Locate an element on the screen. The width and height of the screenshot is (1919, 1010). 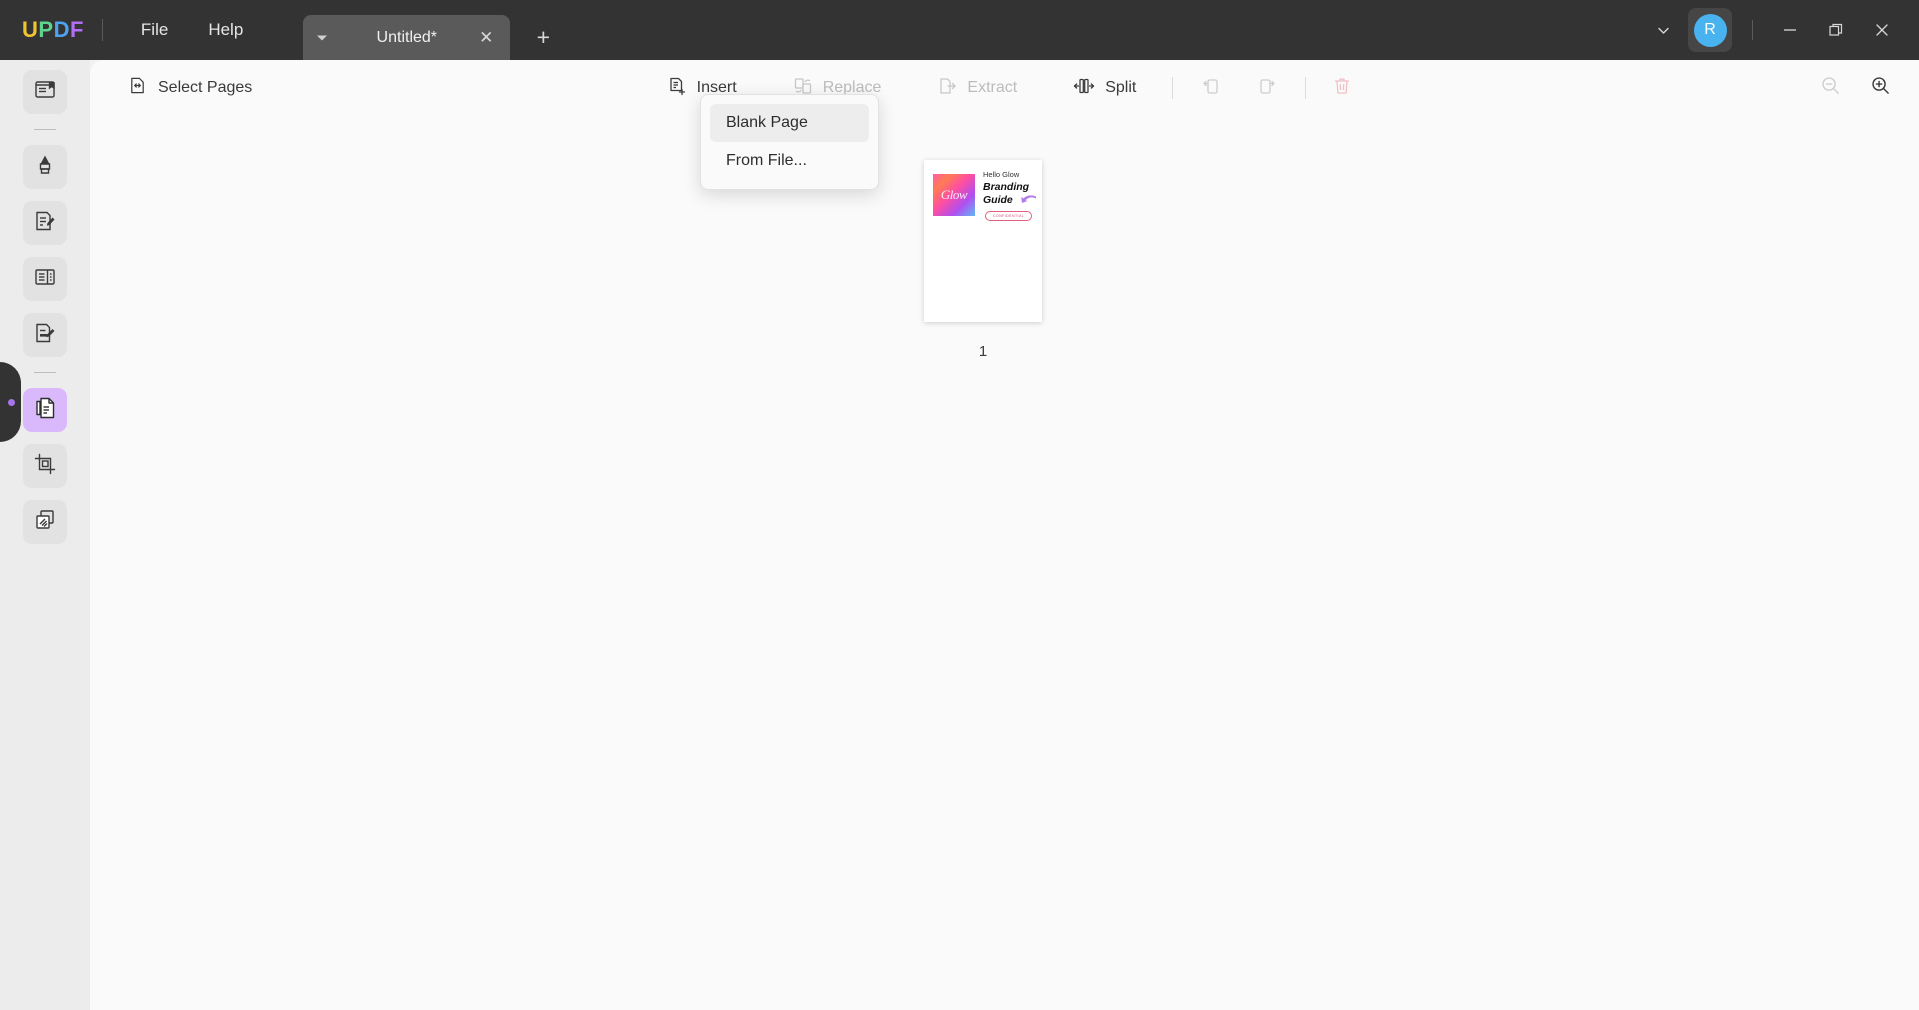
sidebar-item-reader is located at coordinates (45, 92).